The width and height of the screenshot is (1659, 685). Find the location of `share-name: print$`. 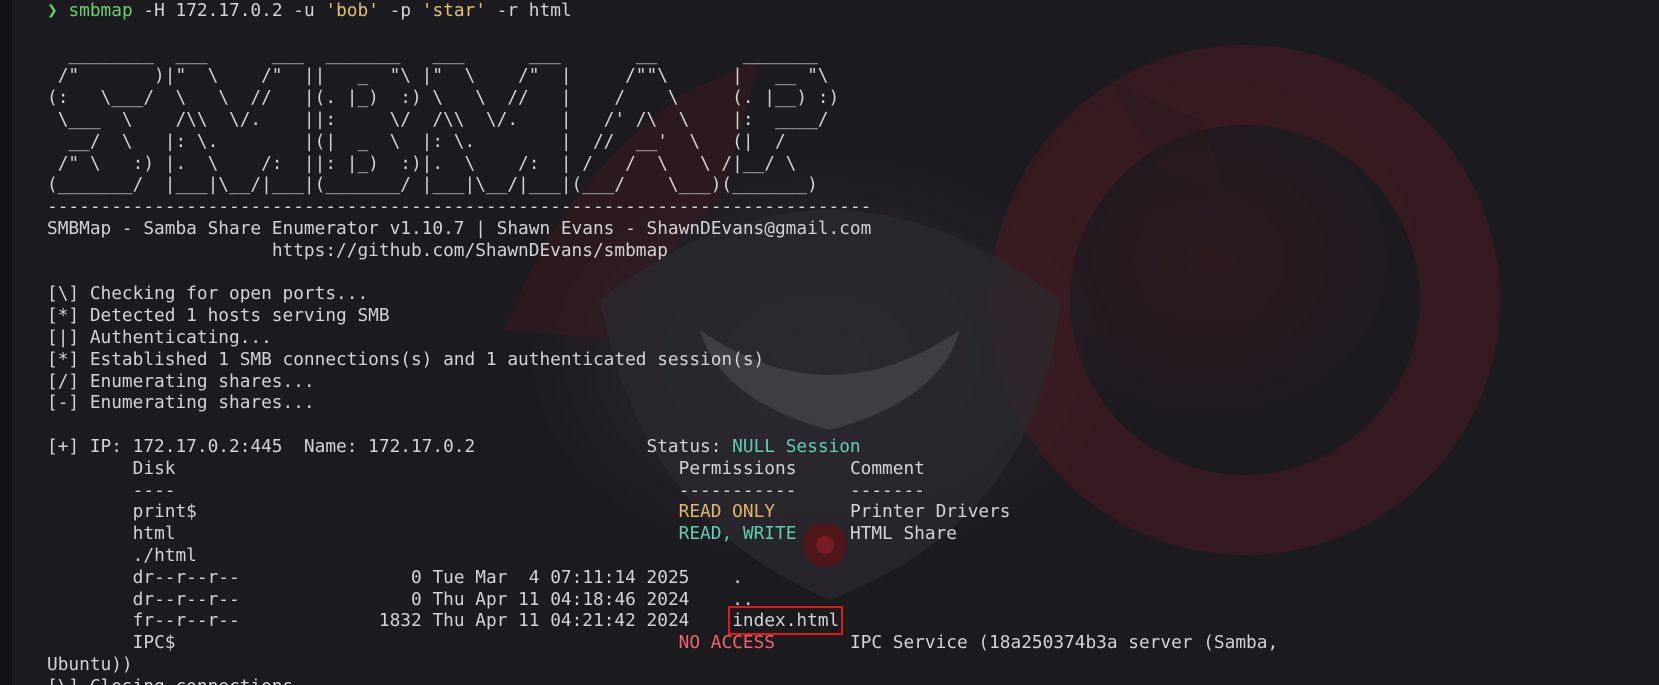

share-name: print$ is located at coordinates (164, 512).